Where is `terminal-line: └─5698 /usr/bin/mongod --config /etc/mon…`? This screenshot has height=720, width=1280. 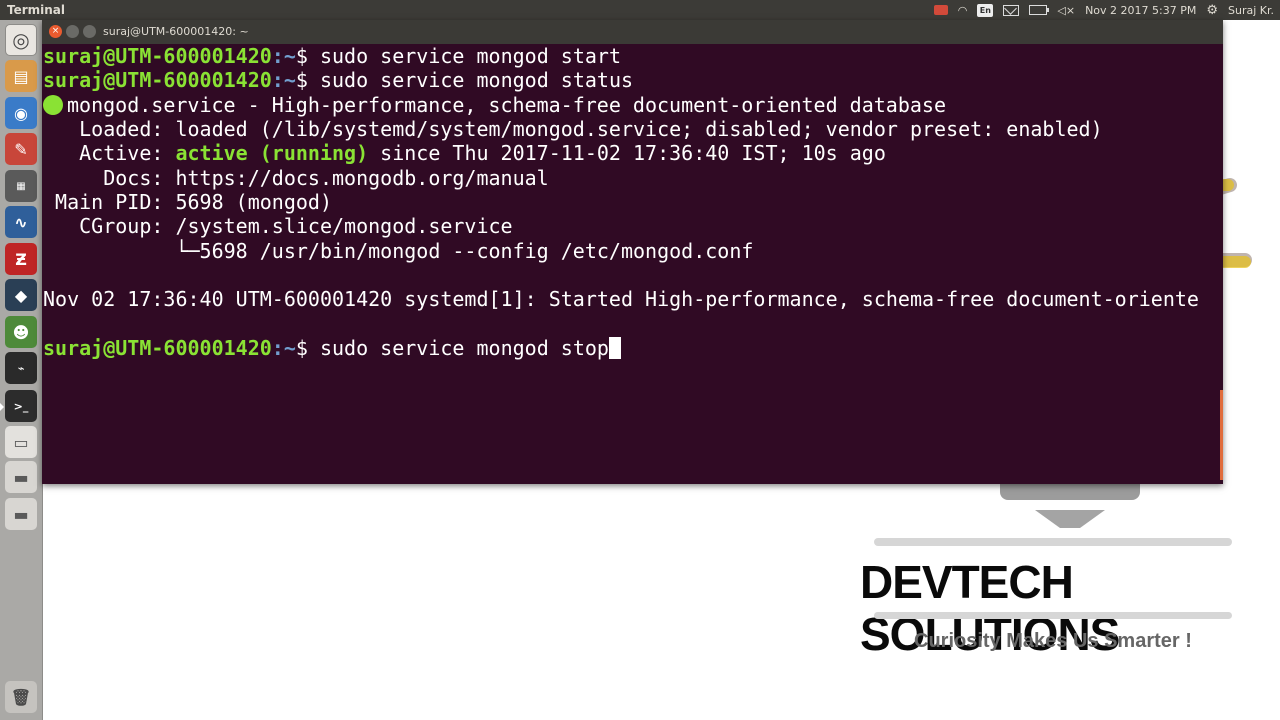 terminal-line: └─5698 /usr/bin/mongod --config /etc/mon… is located at coordinates (398, 250).